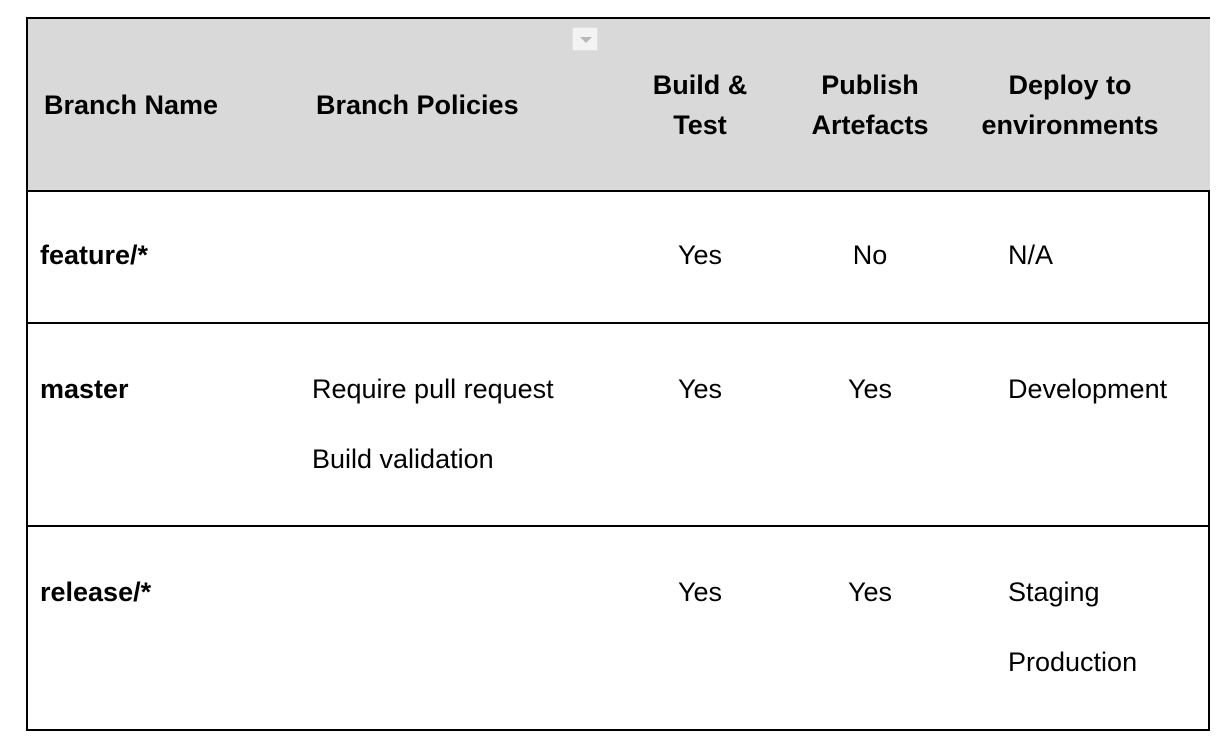  What do you see at coordinates (163, 628) in the screenshot?
I see `cell-branch-name: release/*` at bounding box center [163, 628].